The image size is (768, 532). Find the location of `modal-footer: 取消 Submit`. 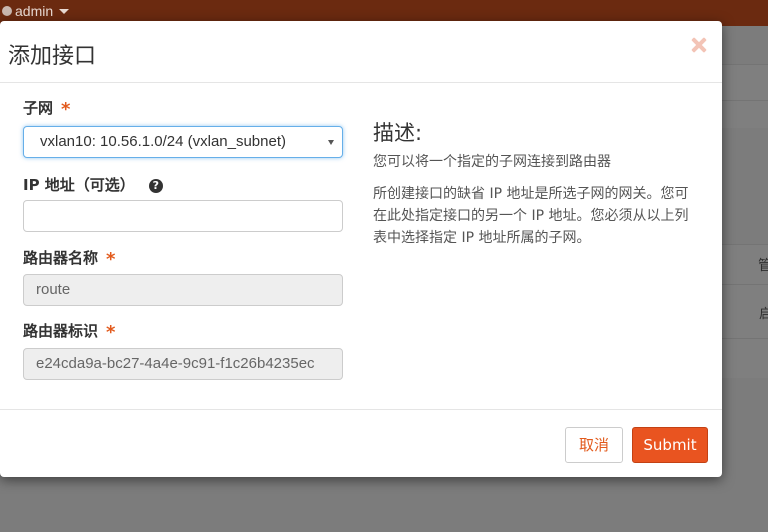

modal-footer: 取消 Submit is located at coordinates (361, 443).